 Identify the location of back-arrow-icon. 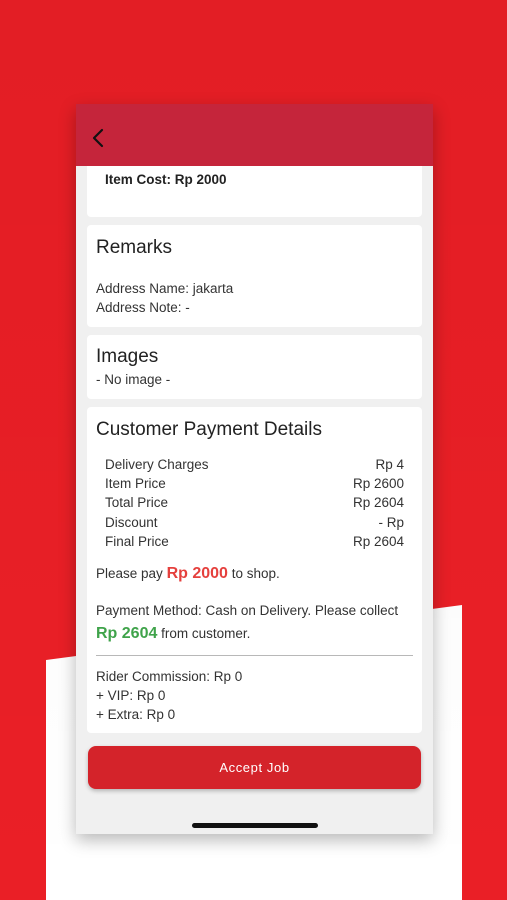
(98, 138).